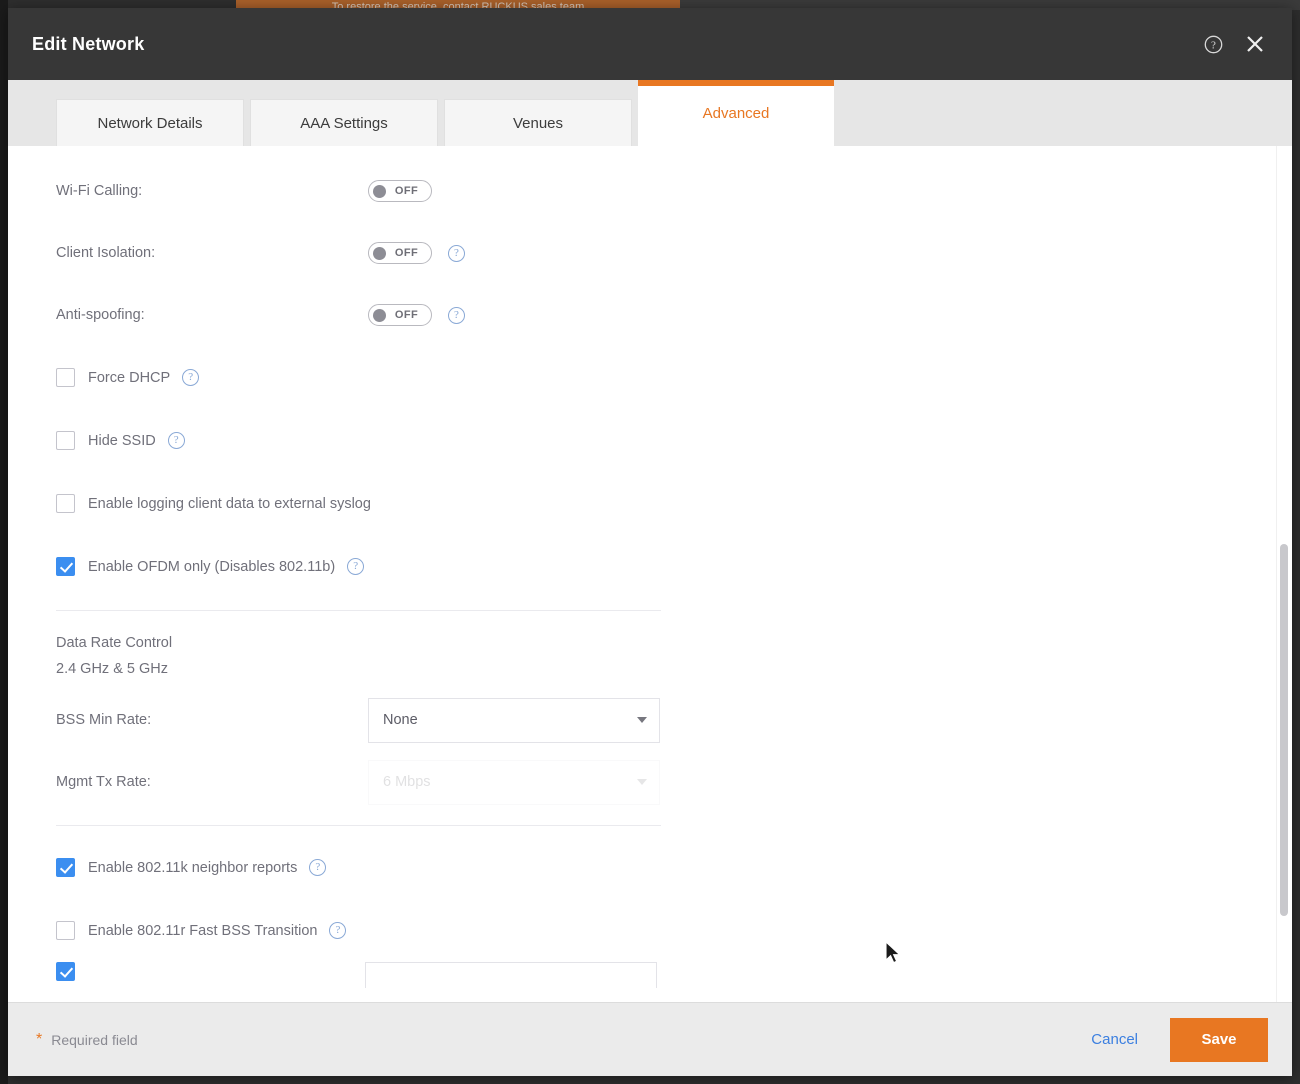 The width and height of the screenshot is (1300, 1084). What do you see at coordinates (407, 782) in the screenshot?
I see `mgmt-tx-rate-value: 6 Mbps` at bounding box center [407, 782].